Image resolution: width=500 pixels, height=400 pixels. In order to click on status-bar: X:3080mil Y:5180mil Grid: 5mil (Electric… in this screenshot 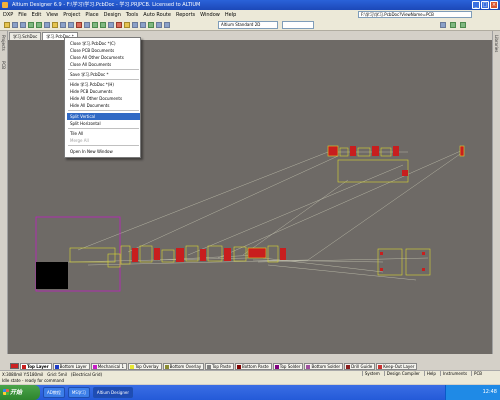, I will do `click(250, 373)`.